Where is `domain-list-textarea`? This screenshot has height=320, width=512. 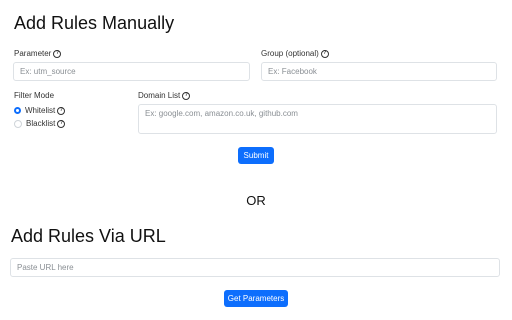 domain-list-textarea is located at coordinates (317, 119).